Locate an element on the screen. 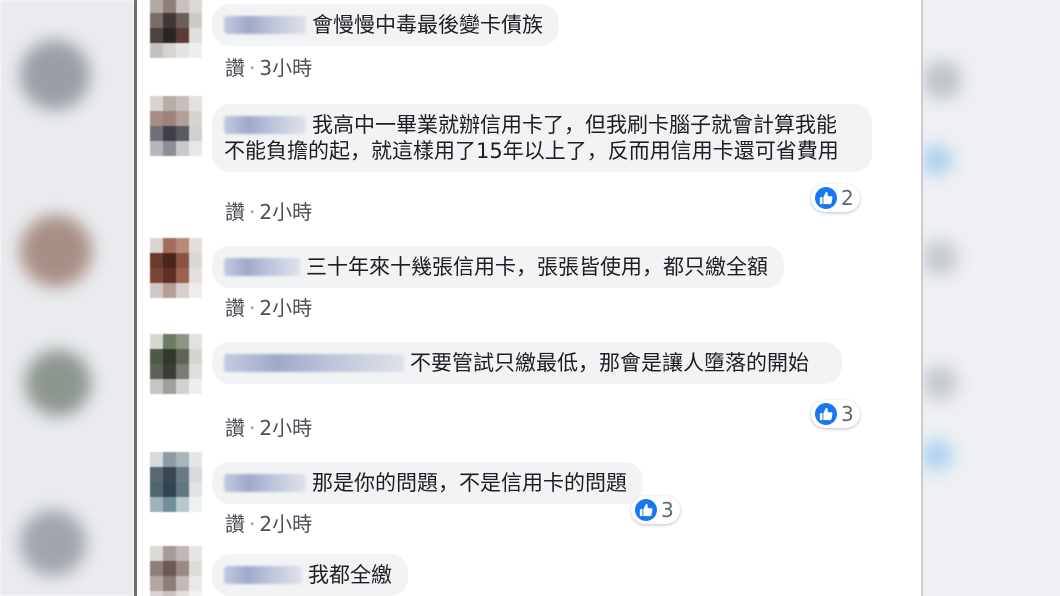 This screenshot has height=596, width=1060. panel-border-right is located at coordinates (922, 298).